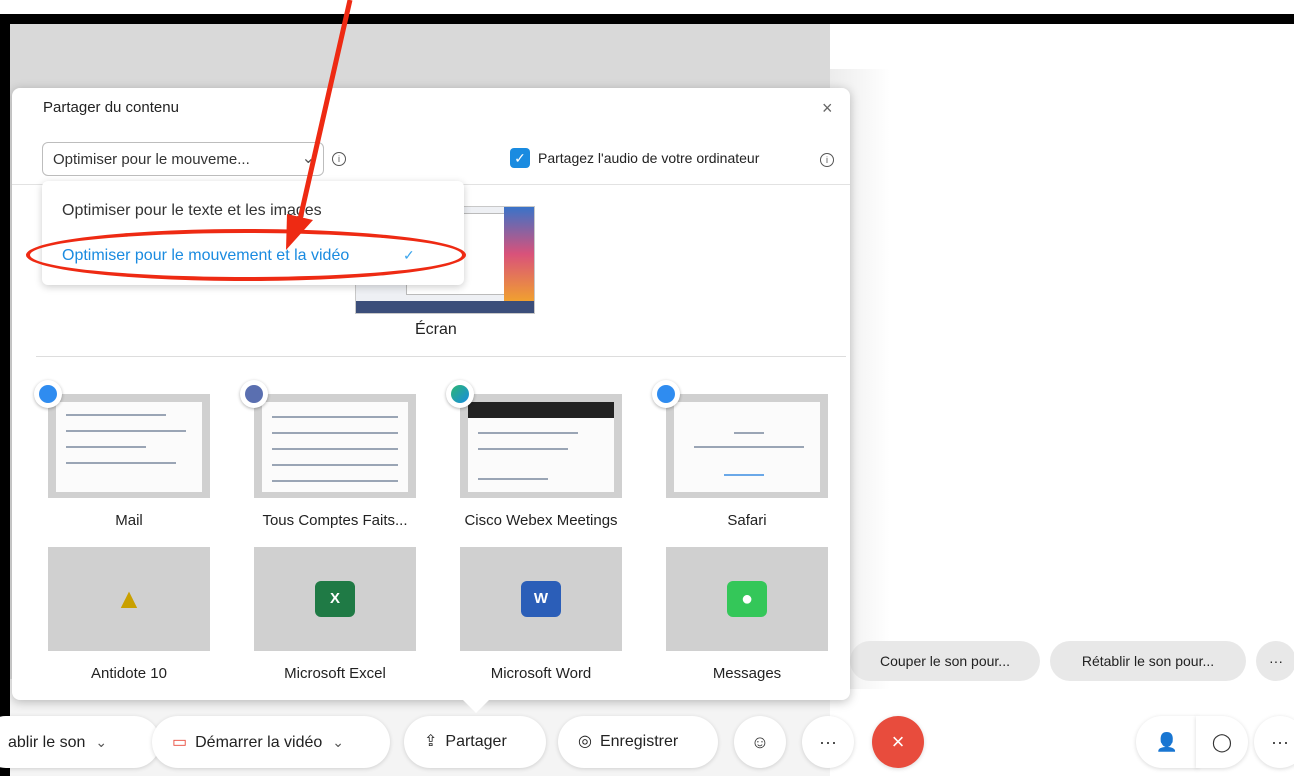  What do you see at coordinates (180, 742) in the screenshot?
I see `video-icon: ▭` at bounding box center [180, 742].